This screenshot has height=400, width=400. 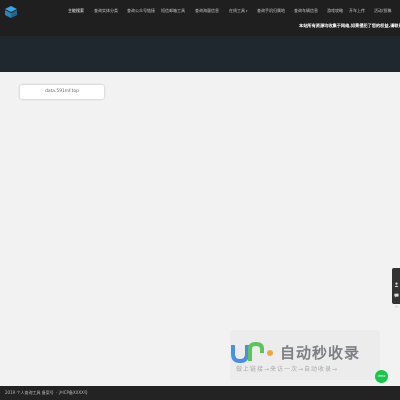 I want to click on domain-button: data.591mf.top, so click(x=62, y=92).